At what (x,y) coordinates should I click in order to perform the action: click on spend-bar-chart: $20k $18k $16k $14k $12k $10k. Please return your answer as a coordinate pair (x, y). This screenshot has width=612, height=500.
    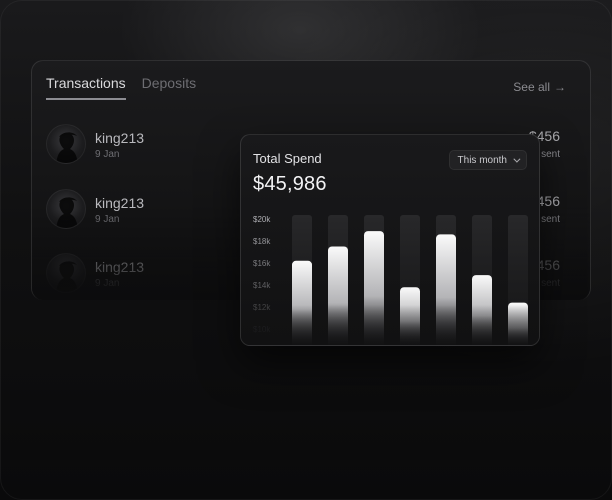
    Looking at the image, I should click on (390, 281).